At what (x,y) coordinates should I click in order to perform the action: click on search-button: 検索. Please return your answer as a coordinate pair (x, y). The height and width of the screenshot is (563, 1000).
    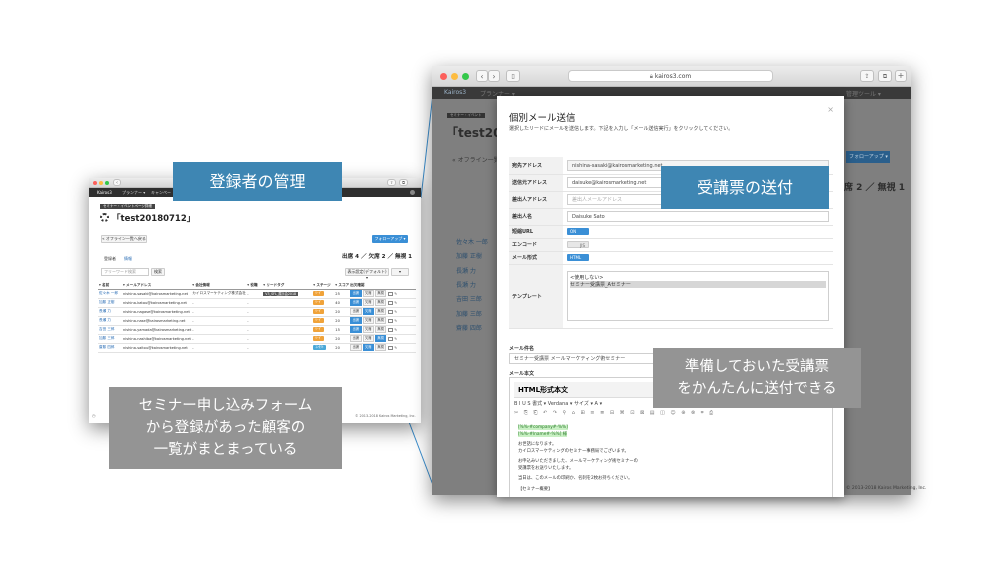
    Looking at the image, I should click on (158, 272).